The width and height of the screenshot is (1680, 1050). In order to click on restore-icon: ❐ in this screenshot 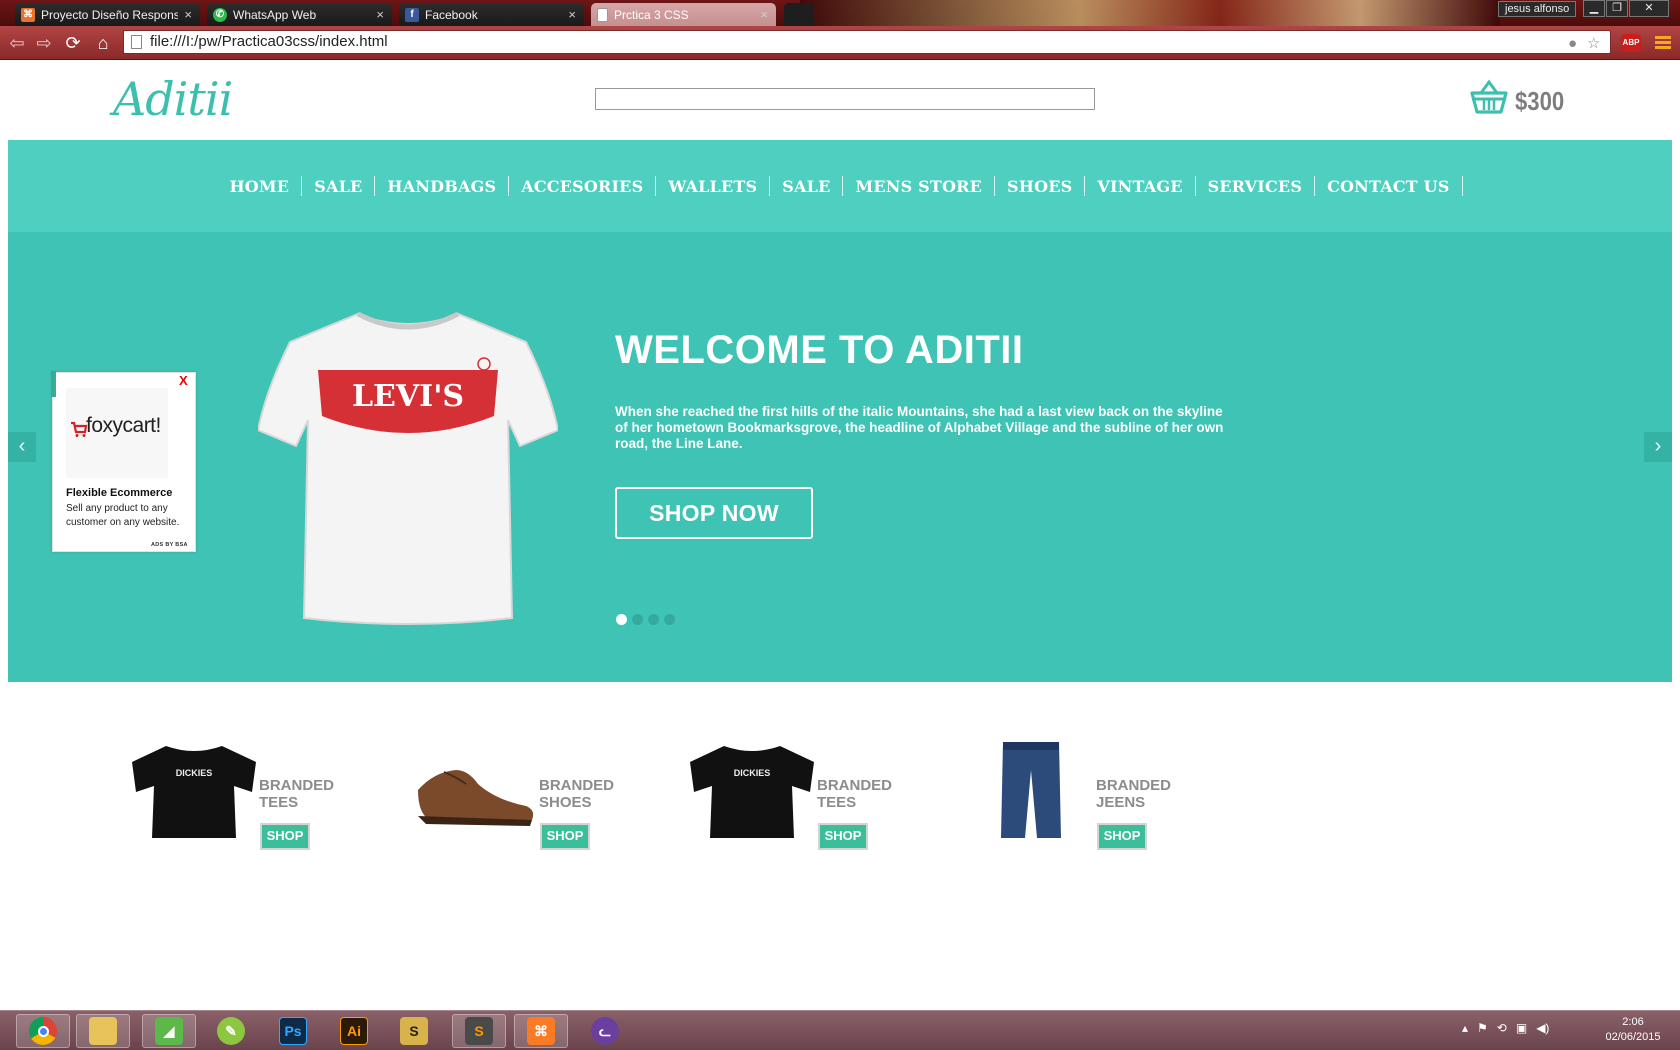, I will do `click(1617, 8)`.